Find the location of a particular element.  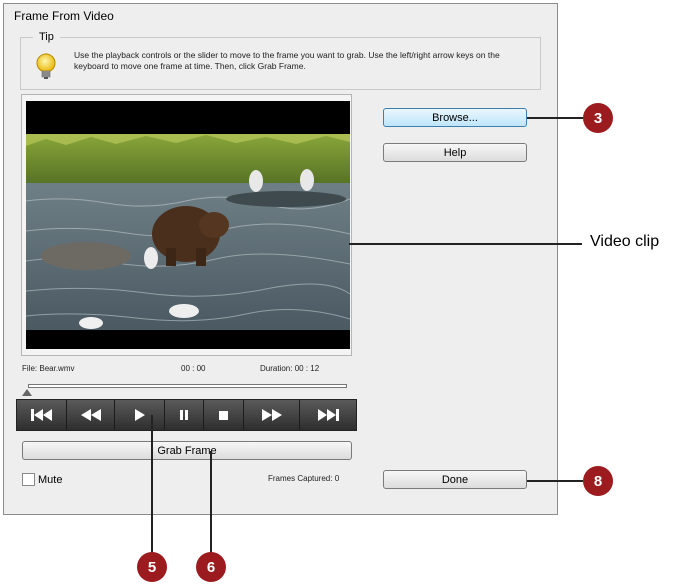

rewind-icon is located at coordinates (90, 415).